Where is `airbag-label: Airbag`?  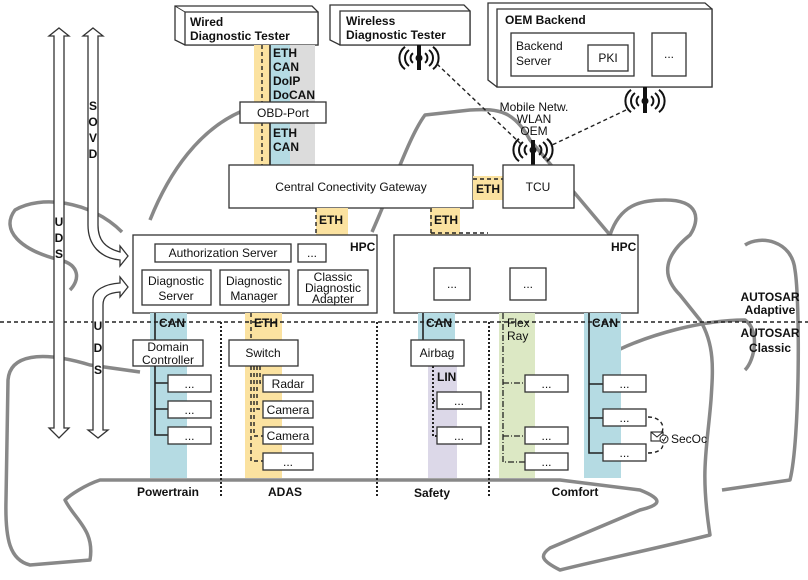 airbag-label: Airbag is located at coordinates (437, 353).